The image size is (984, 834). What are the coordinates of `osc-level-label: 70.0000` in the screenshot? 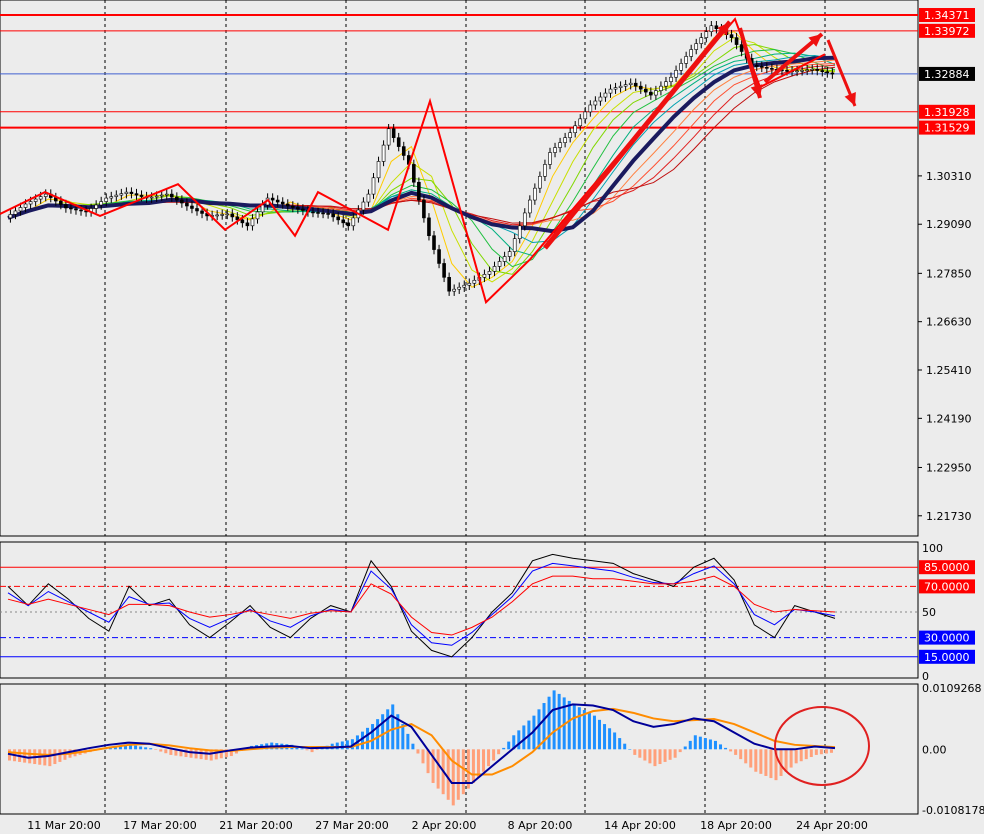 It's located at (947, 586).